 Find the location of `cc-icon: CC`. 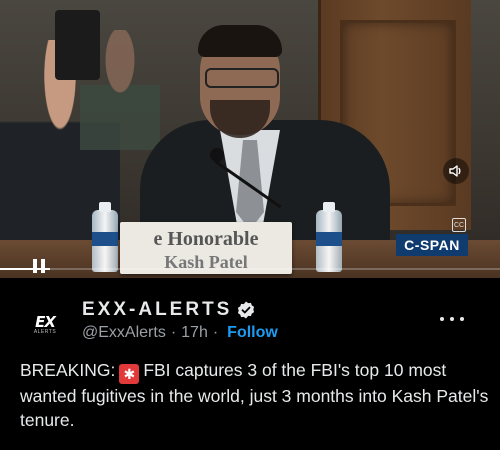

cc-icon: CC is located at coordinates (459, 225).